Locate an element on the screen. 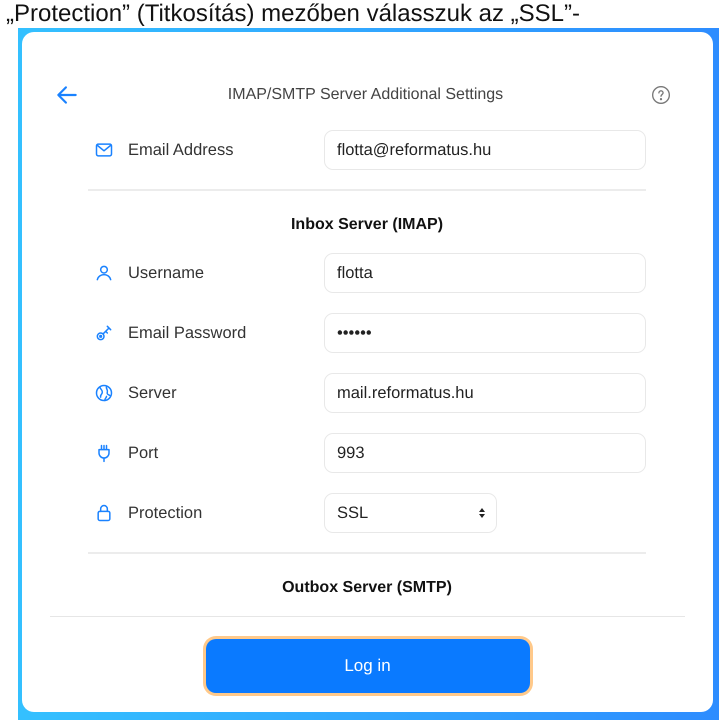 Image resolution: width=719 pixels, height=720 pixels. section-heading: Outbox Server (SMTP) is located at coordinates (367, 588).